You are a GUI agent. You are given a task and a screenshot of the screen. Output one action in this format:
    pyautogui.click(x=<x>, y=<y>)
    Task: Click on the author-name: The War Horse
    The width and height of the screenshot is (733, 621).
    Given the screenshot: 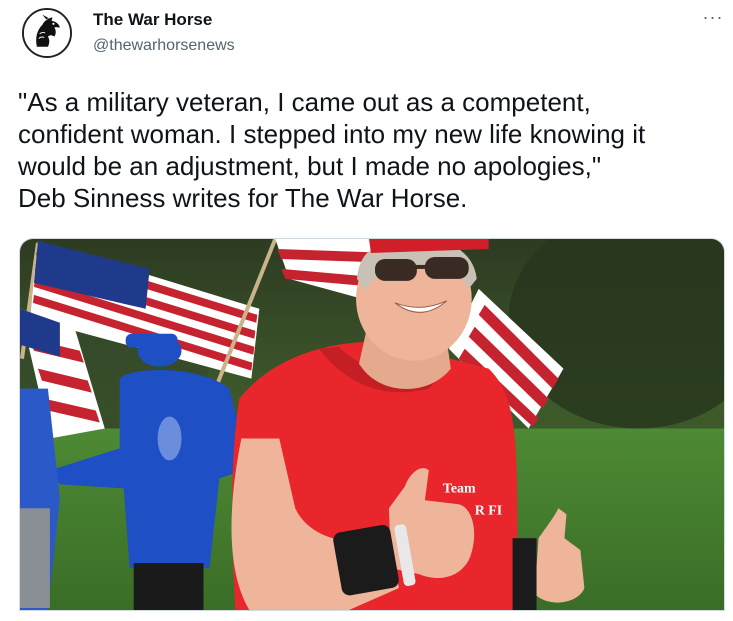 What is the action you would take?
    pyautogui.click(x=152, y=20)
    